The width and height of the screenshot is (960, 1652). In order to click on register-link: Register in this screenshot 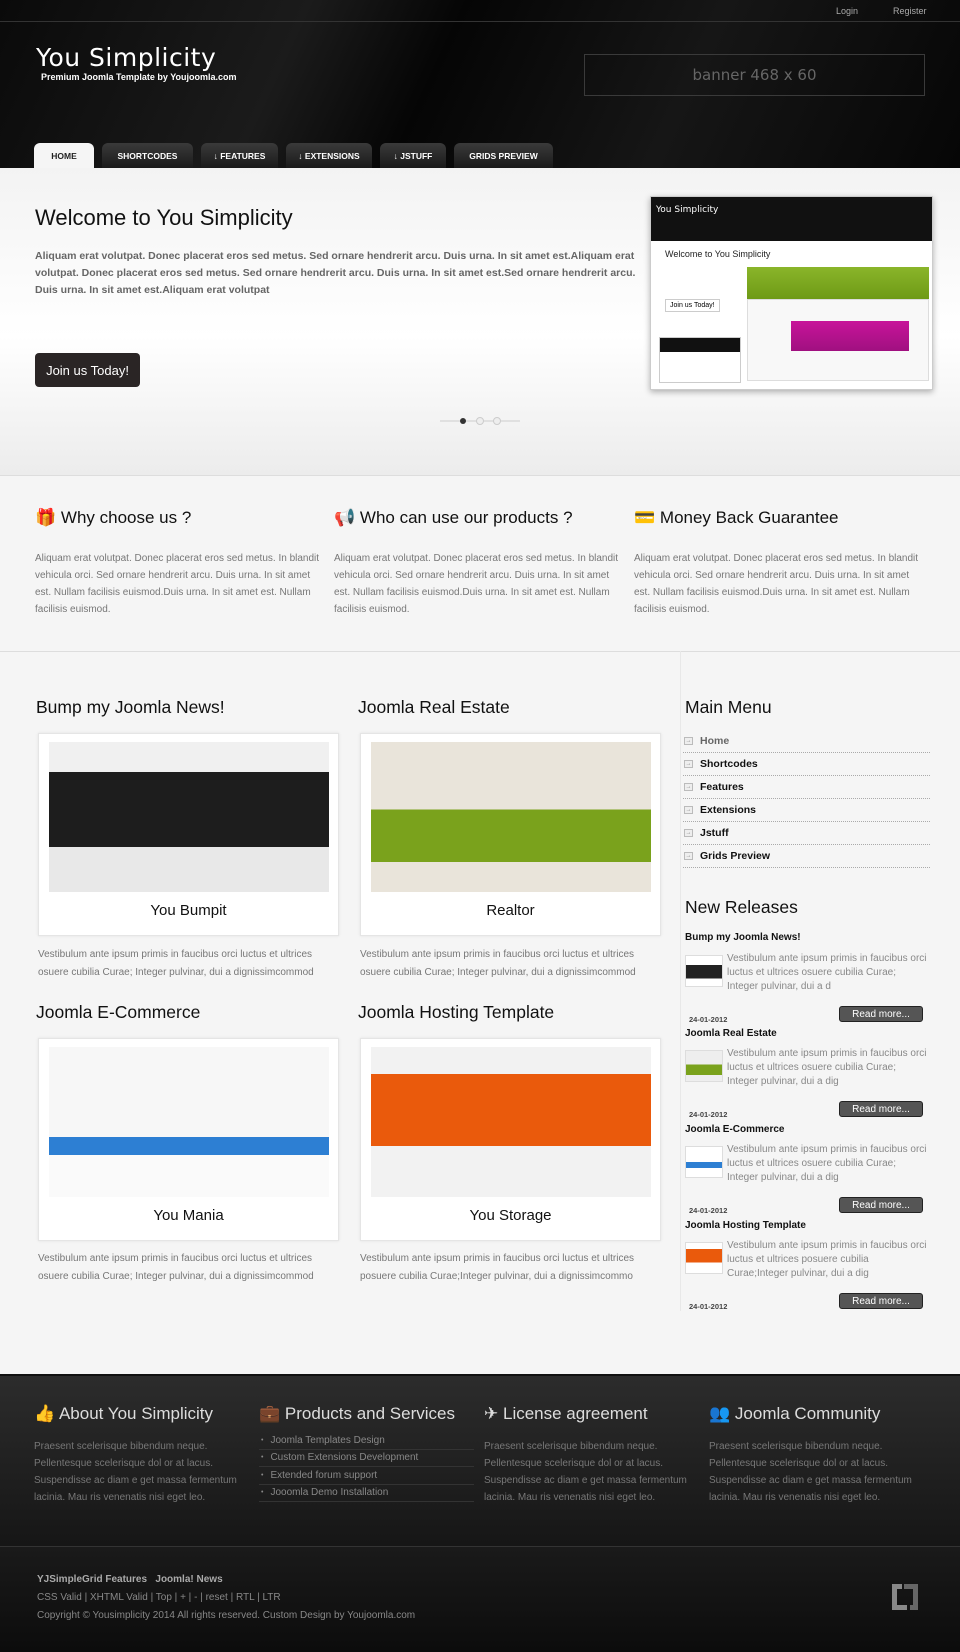, I will do `click(910, 11)`.